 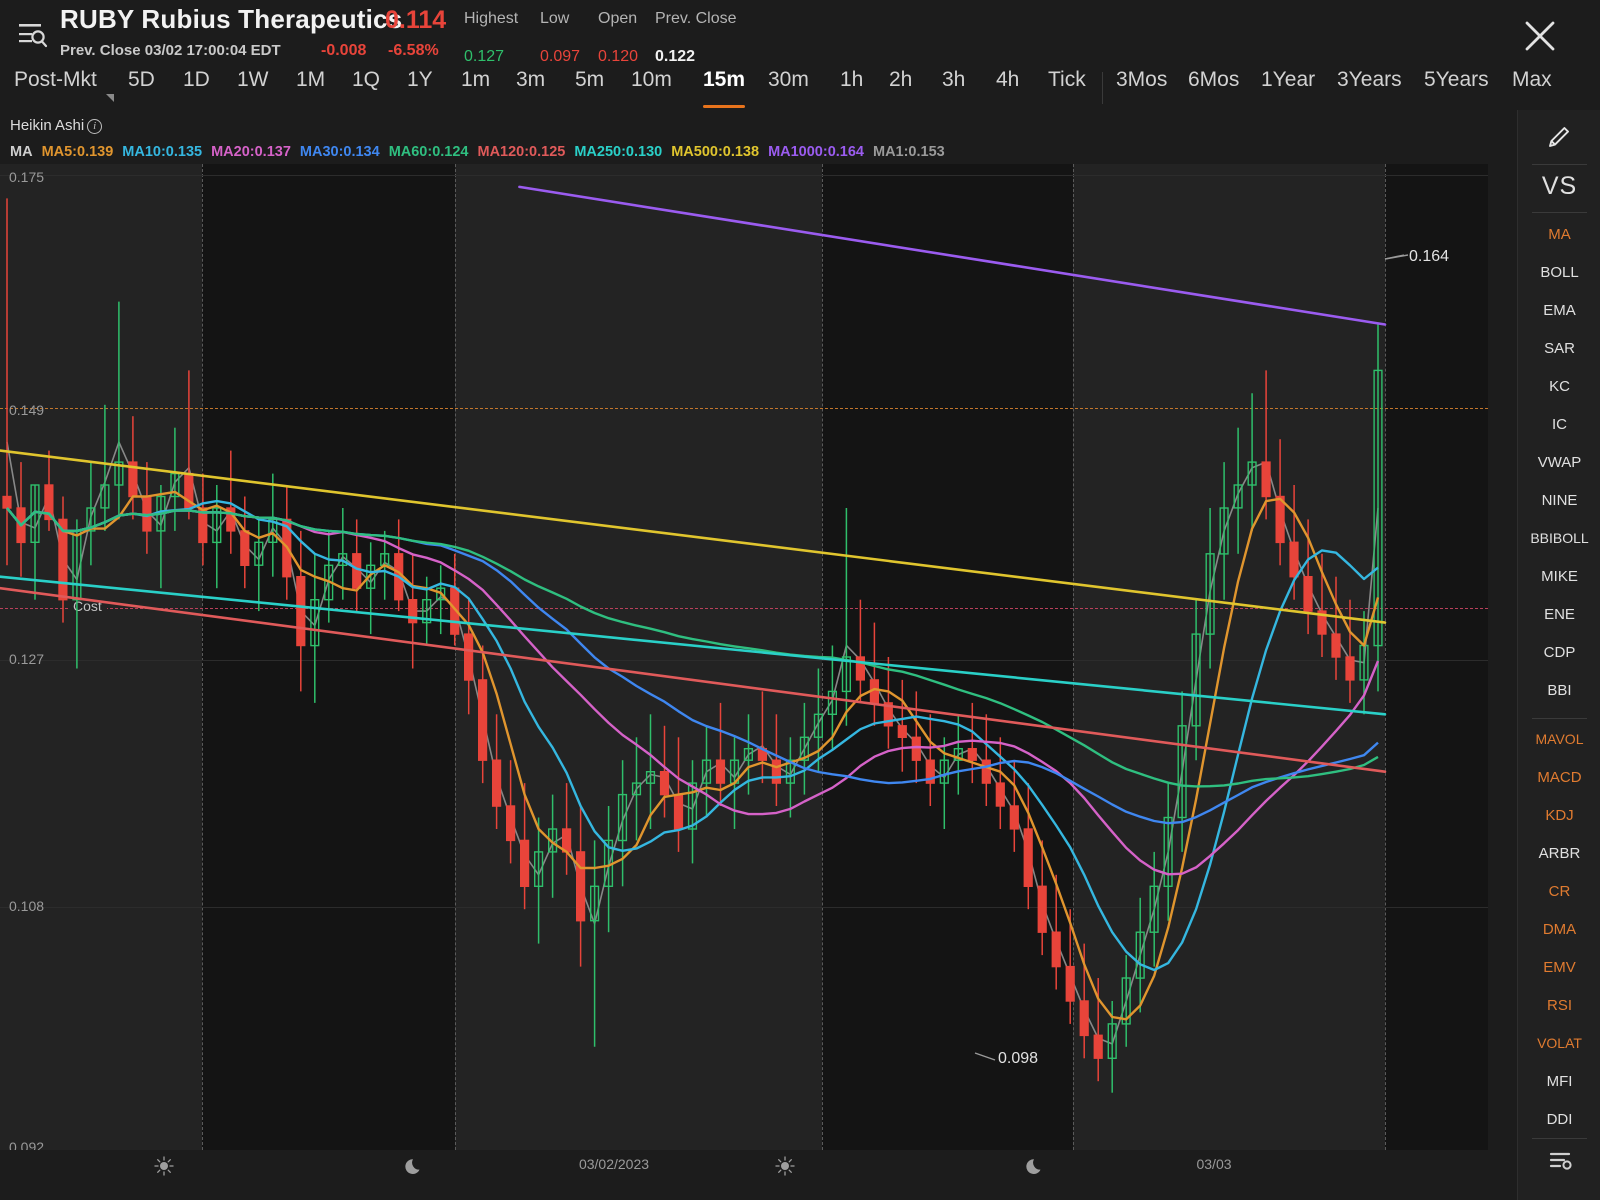 What do you see at coordinates (1559, 234) in the screenshot?
I see `sidebar-indicator-ma: MA` at bounding box center [1559, 234].